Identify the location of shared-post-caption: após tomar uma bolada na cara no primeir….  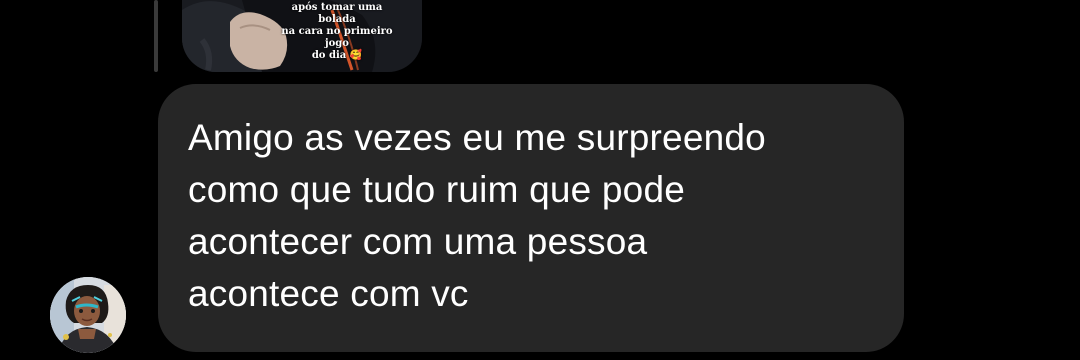
(337, 31).